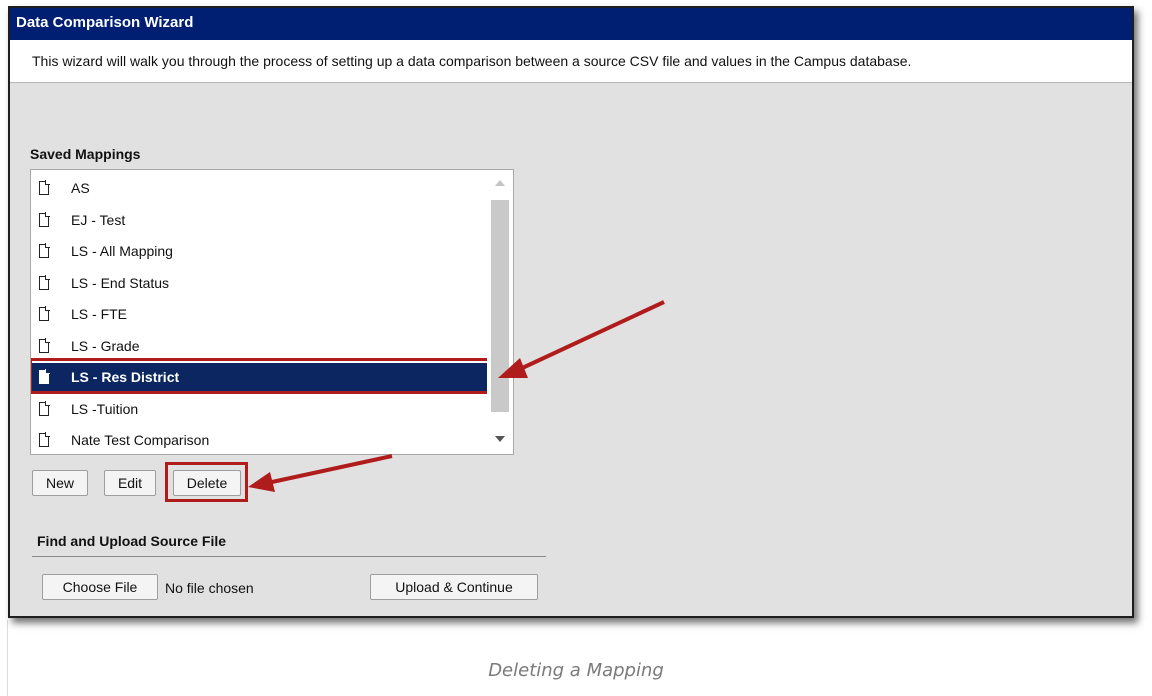 This screenshot has width=1152, height=696. What do you see at coordinates (581, 339) in the screenshot?
I see `arrow-to-selected-item` at bounding box center [581, 339].